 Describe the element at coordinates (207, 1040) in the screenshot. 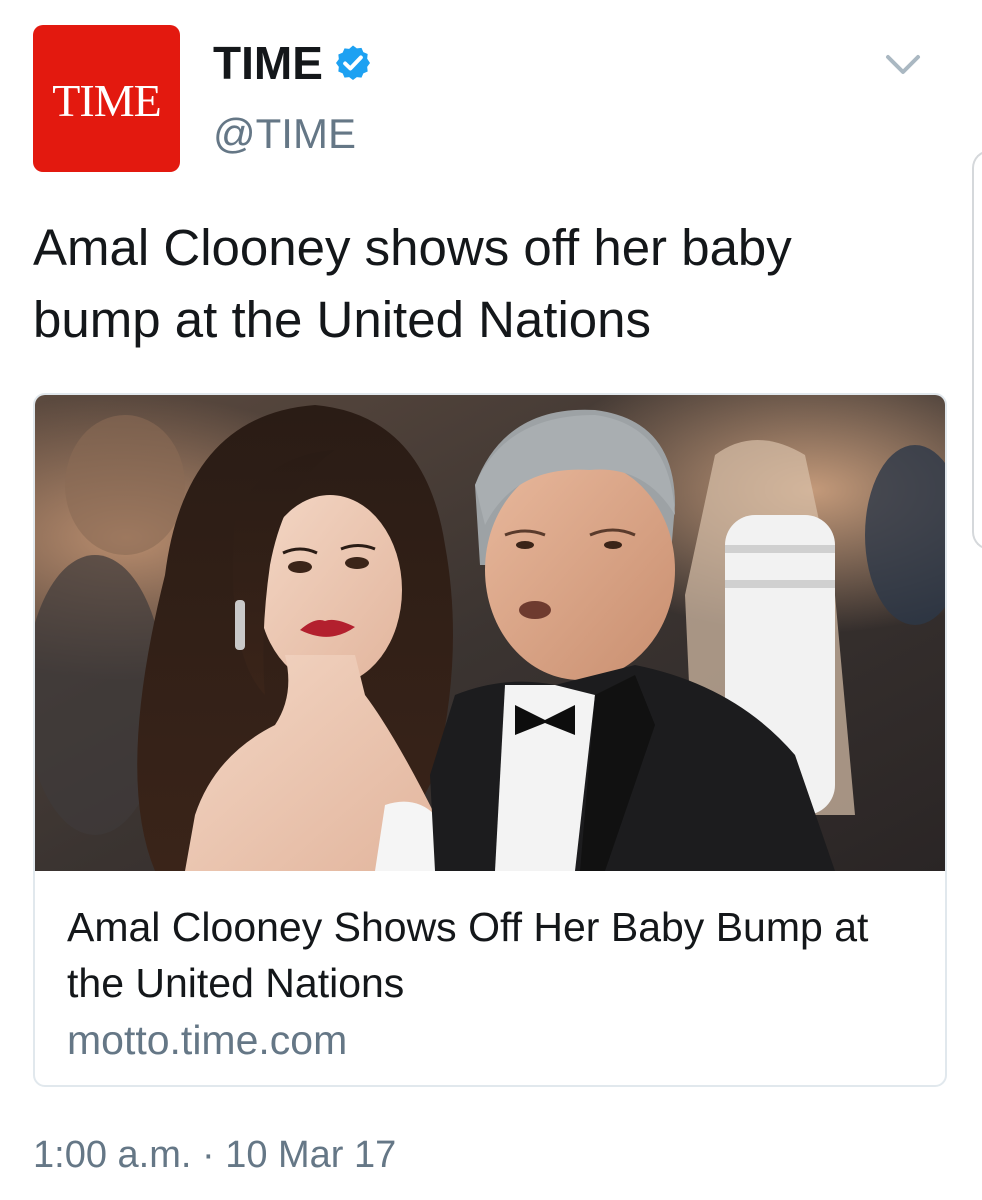

I see `card-domain: motto.time.com` at that location.